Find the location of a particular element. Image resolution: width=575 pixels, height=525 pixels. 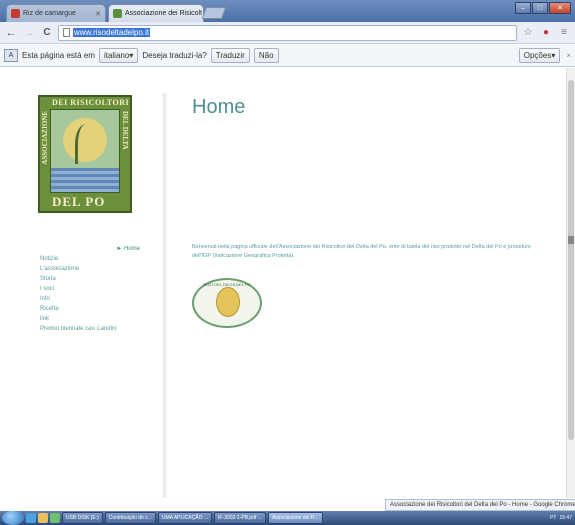

logo-emblem is located at coordinates (85, 151).